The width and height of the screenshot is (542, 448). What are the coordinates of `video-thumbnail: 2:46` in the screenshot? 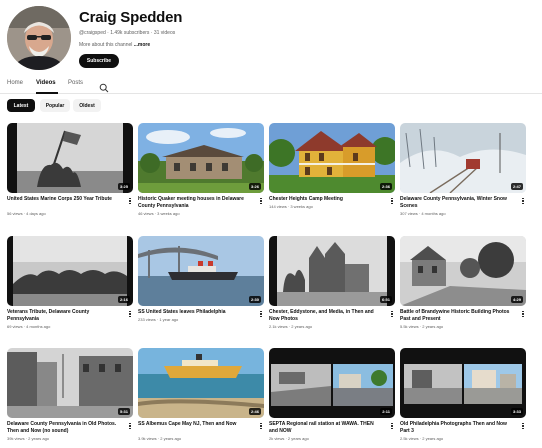 It's located at (201, 383).